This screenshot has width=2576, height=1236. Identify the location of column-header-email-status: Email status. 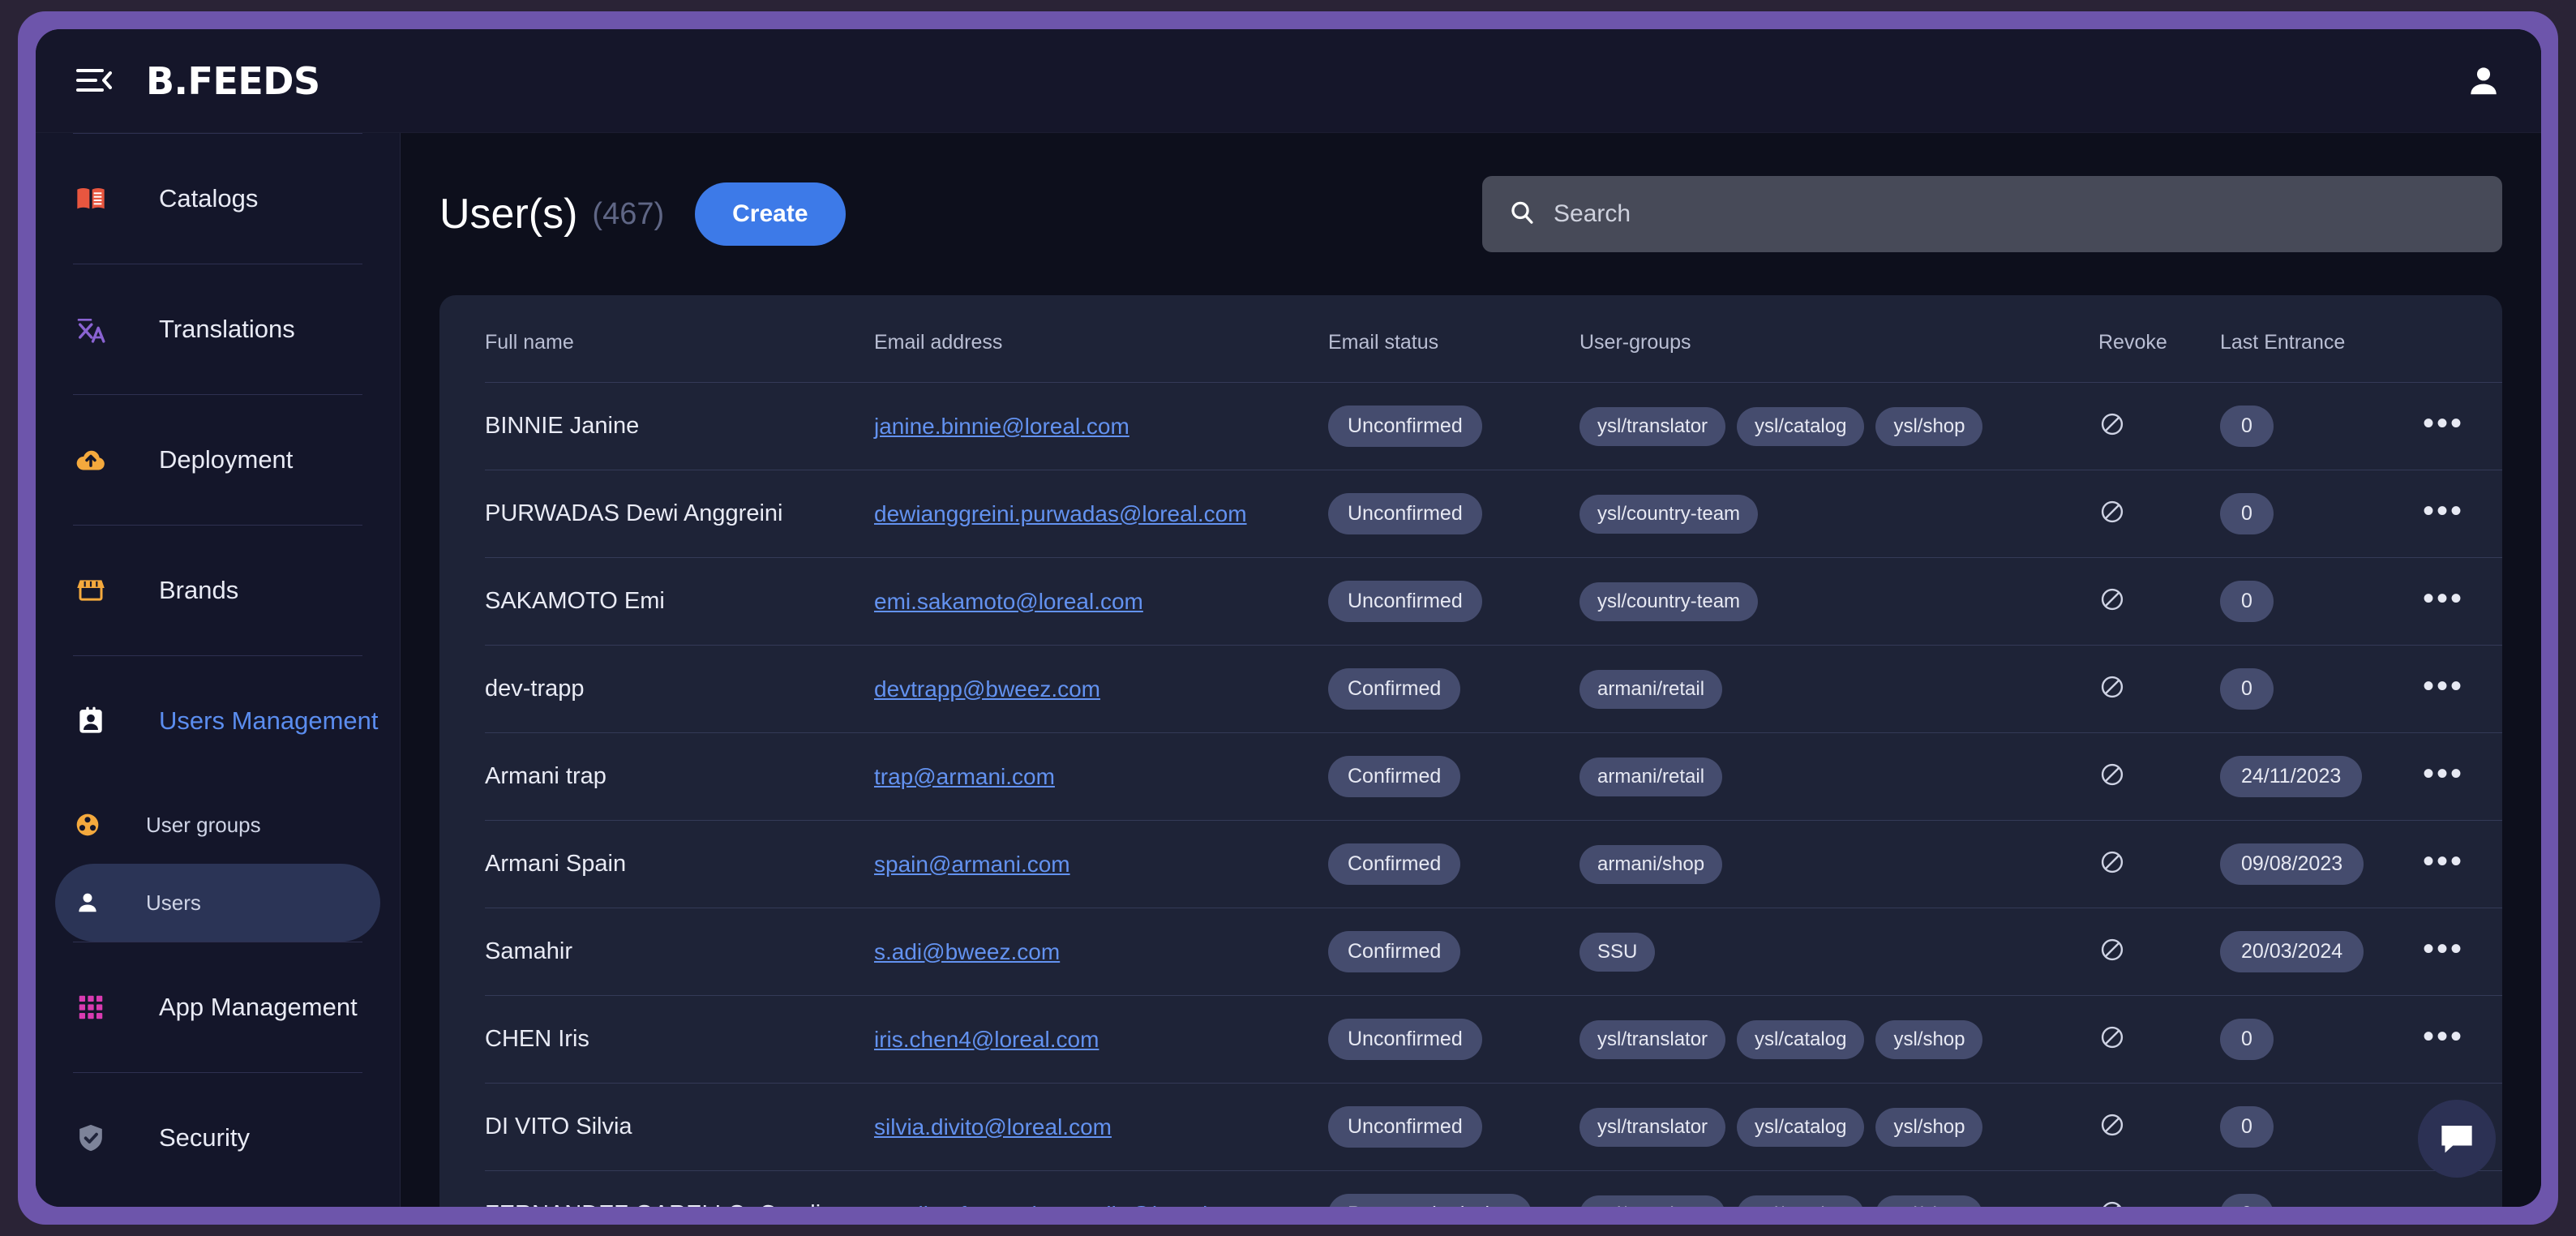
(1453, 339).